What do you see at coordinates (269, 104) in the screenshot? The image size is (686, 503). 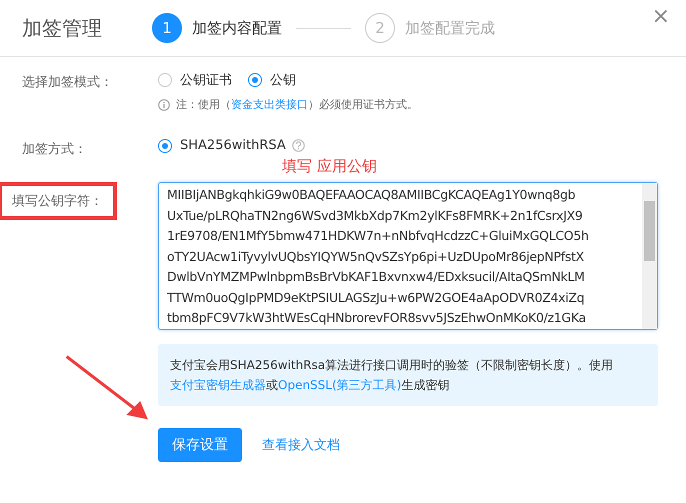 I see `interface-link: 资金支出类接口` at bounding box center [269, 104].